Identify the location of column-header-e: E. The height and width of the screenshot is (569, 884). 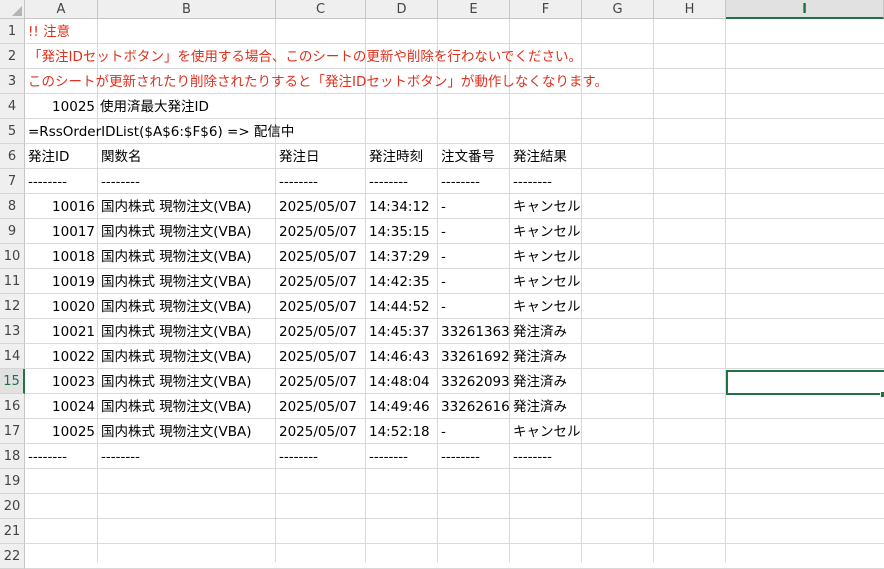
(474, 9).